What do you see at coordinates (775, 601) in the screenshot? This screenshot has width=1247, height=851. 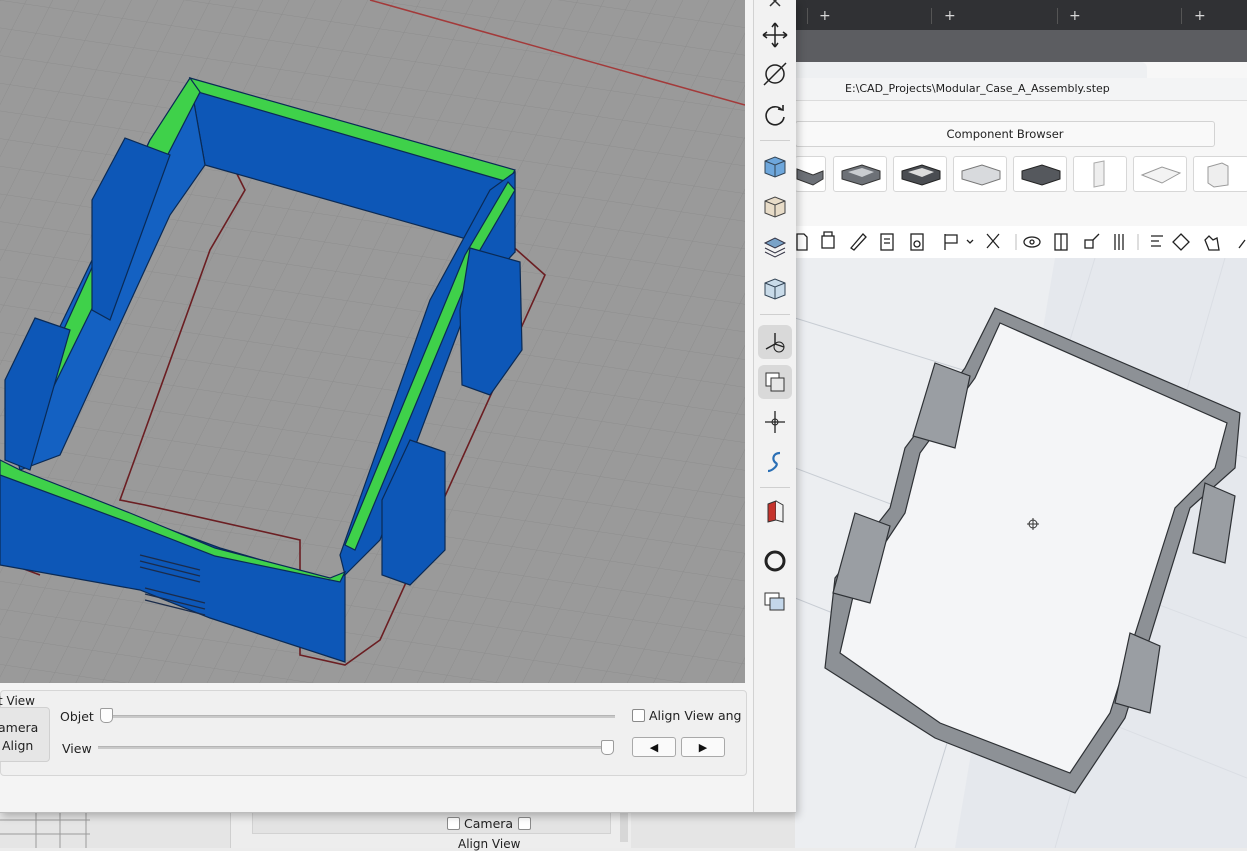 I see `arrange-objects-icon` at bounding box center [775, 601].